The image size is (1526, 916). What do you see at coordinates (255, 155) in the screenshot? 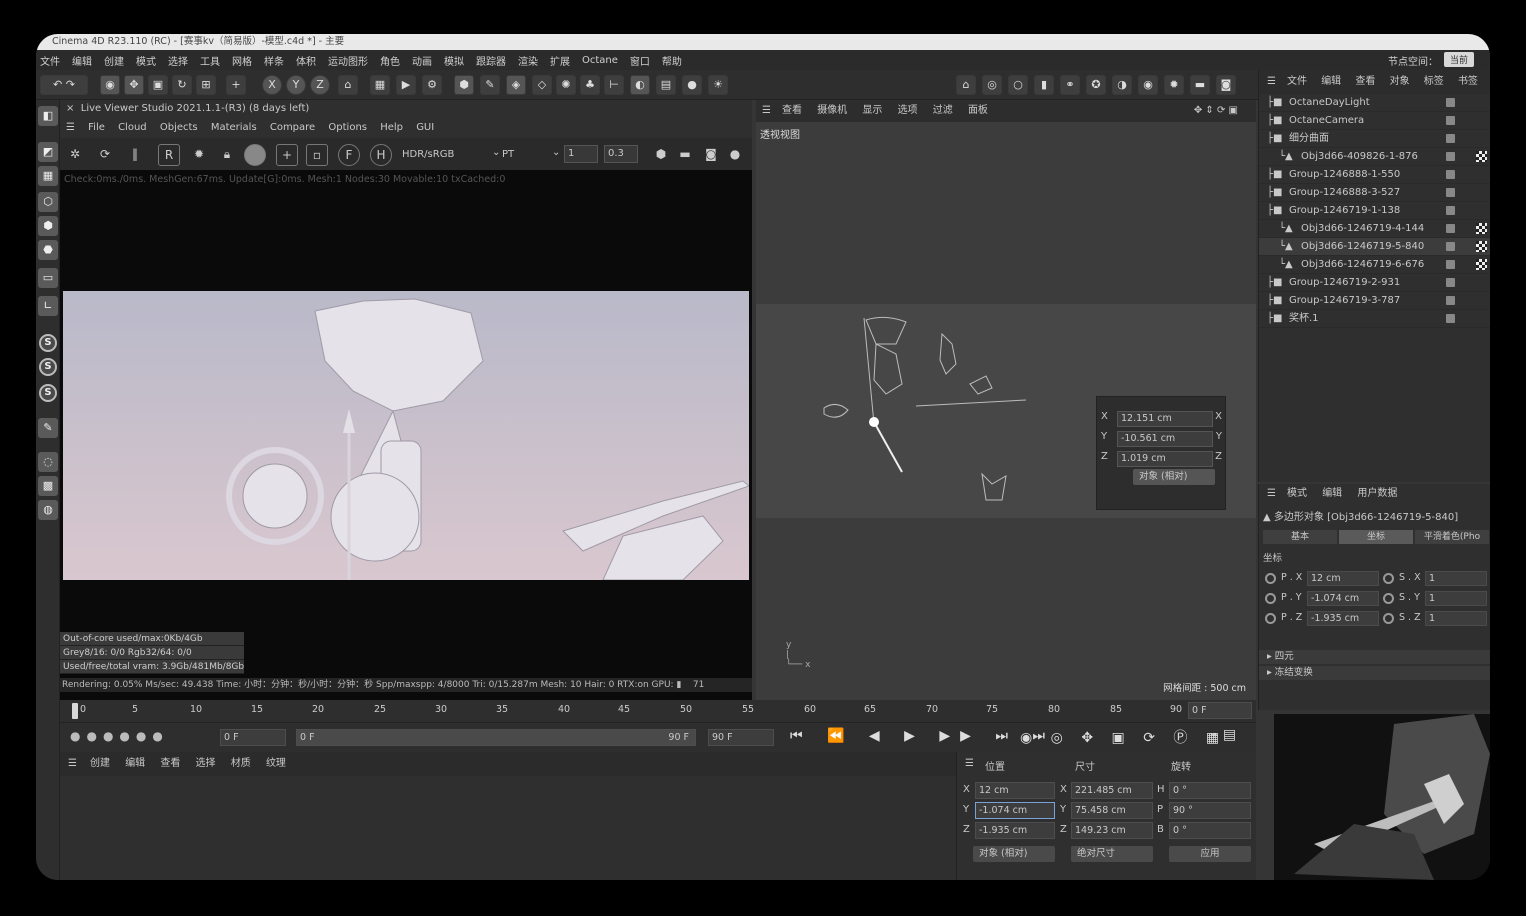
I see `sphere-icon` at bounding box center [255, 155].